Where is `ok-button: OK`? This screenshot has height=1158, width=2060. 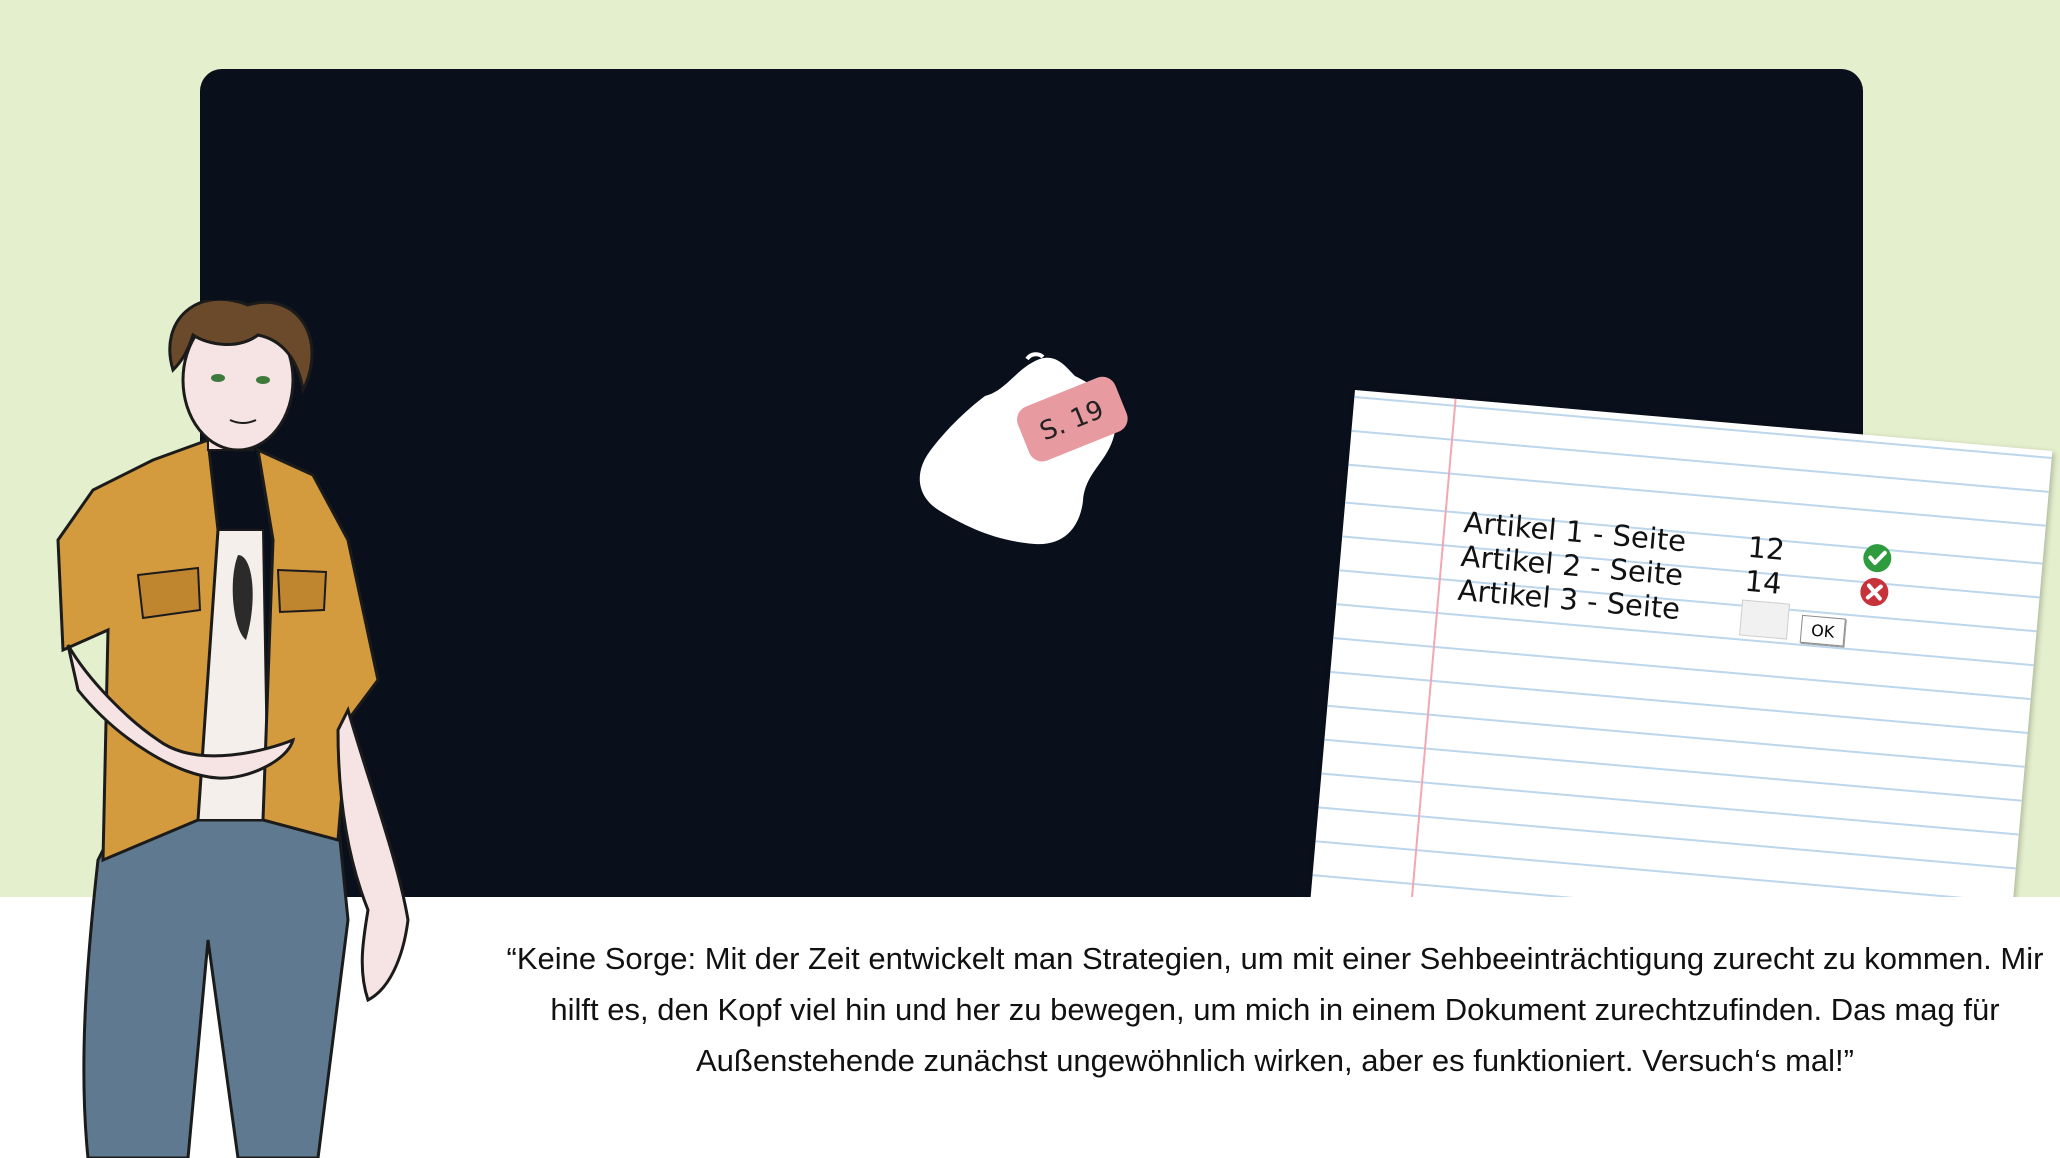
ok-button: OK is located at coordinates (1822, 630).